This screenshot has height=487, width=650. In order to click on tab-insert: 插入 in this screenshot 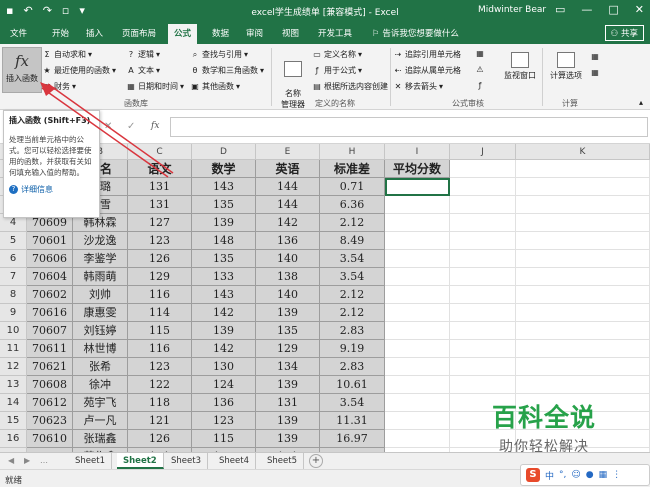, I will do `click(94, 33)`.